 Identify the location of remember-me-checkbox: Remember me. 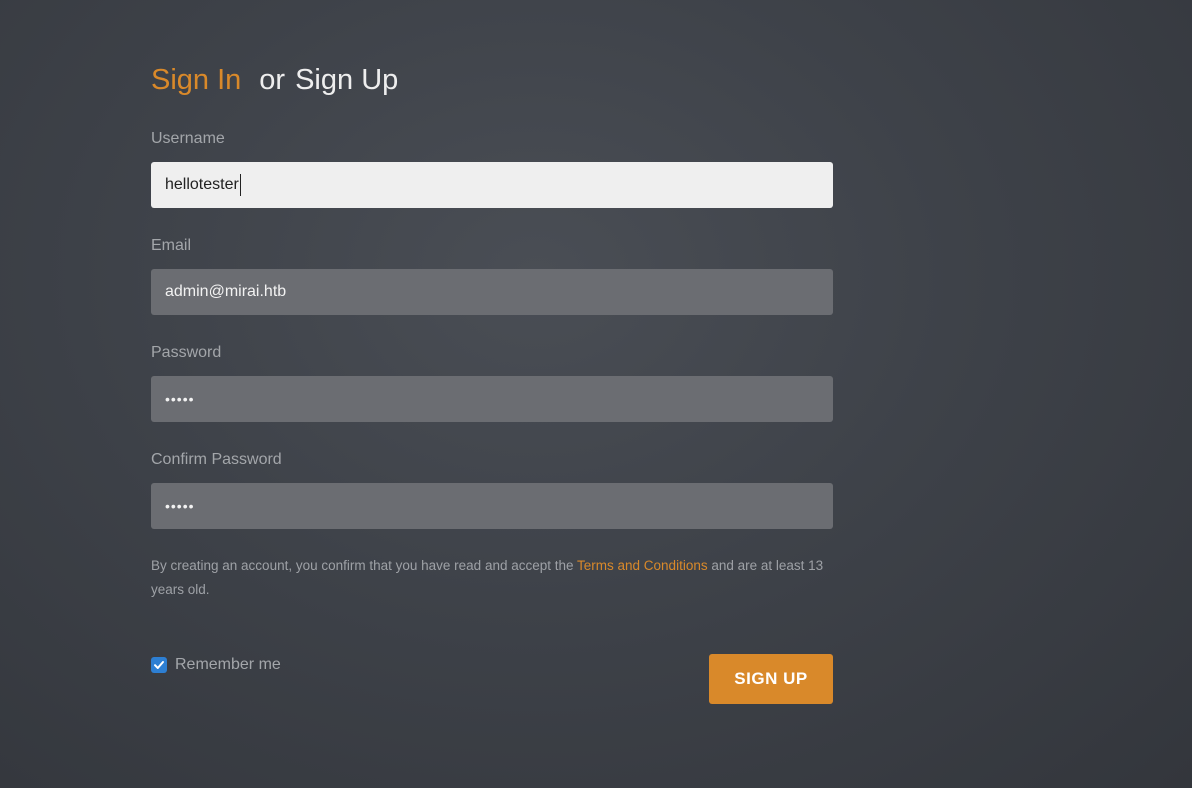
(216, 665).